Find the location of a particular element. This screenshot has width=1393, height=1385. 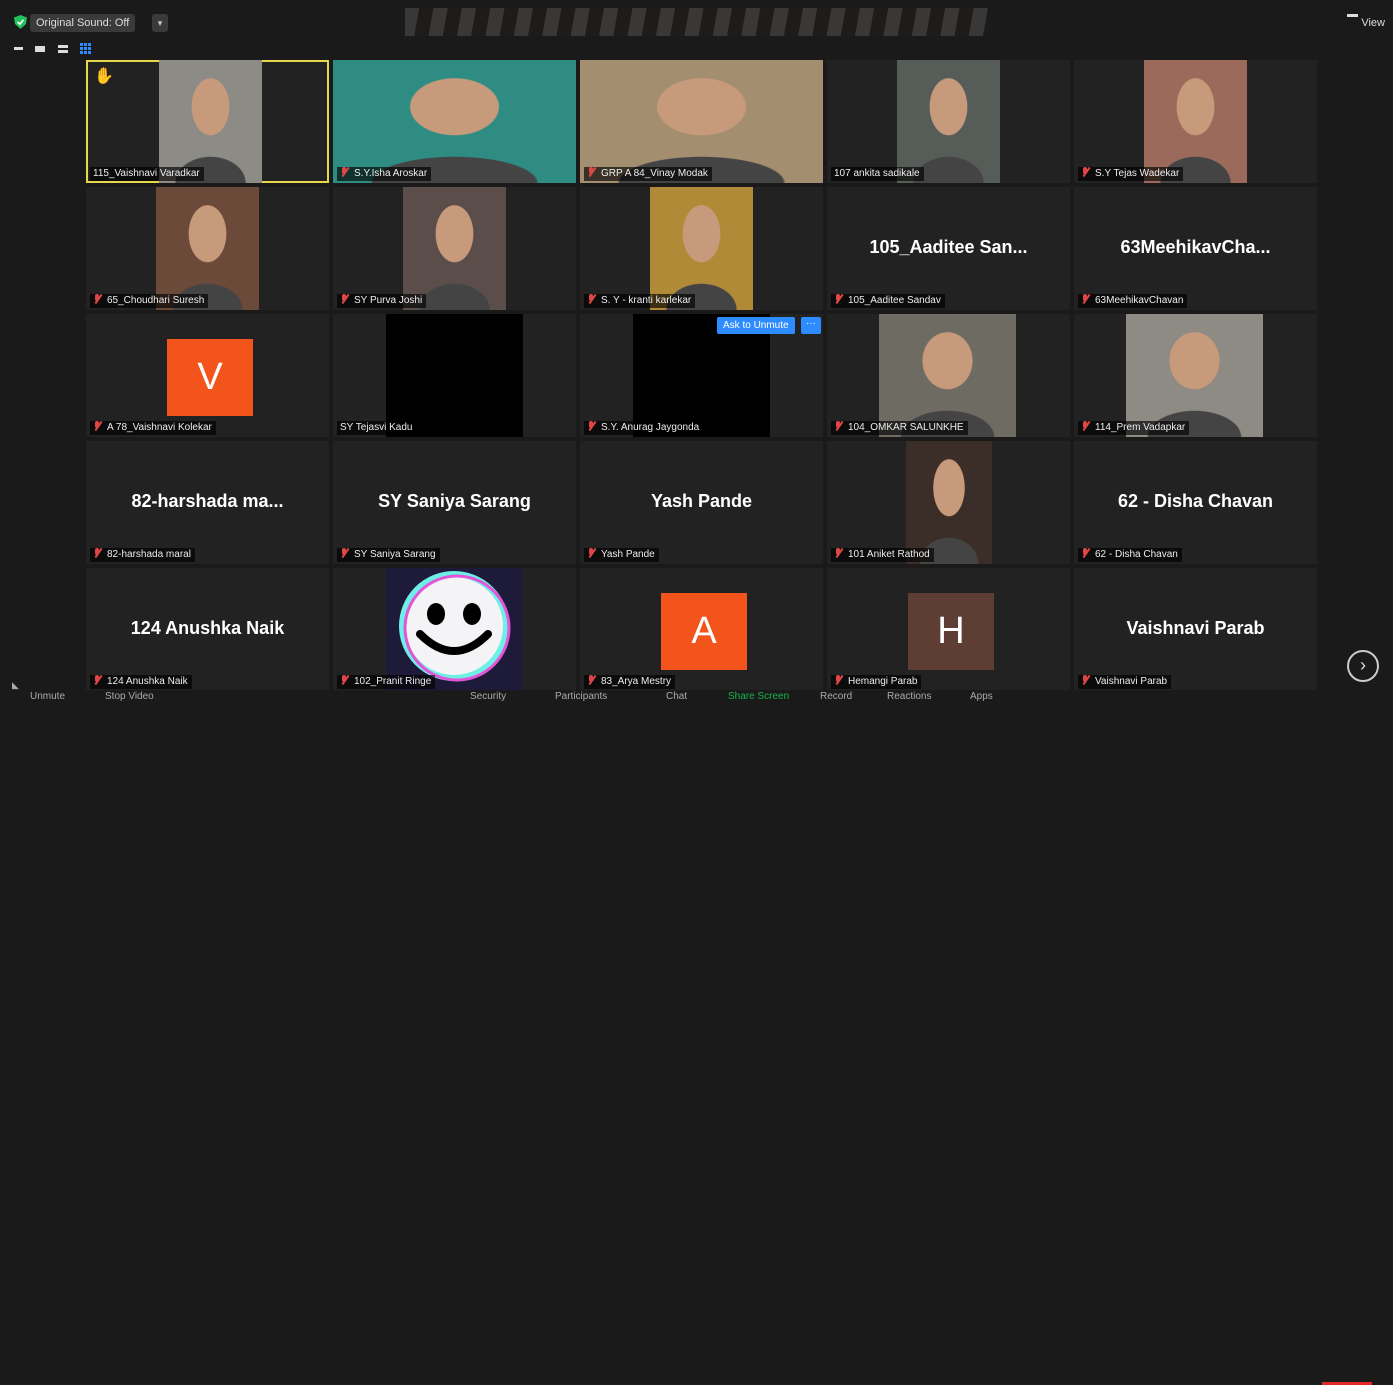

apps-button: Apps is located at coordinates (981, 696).